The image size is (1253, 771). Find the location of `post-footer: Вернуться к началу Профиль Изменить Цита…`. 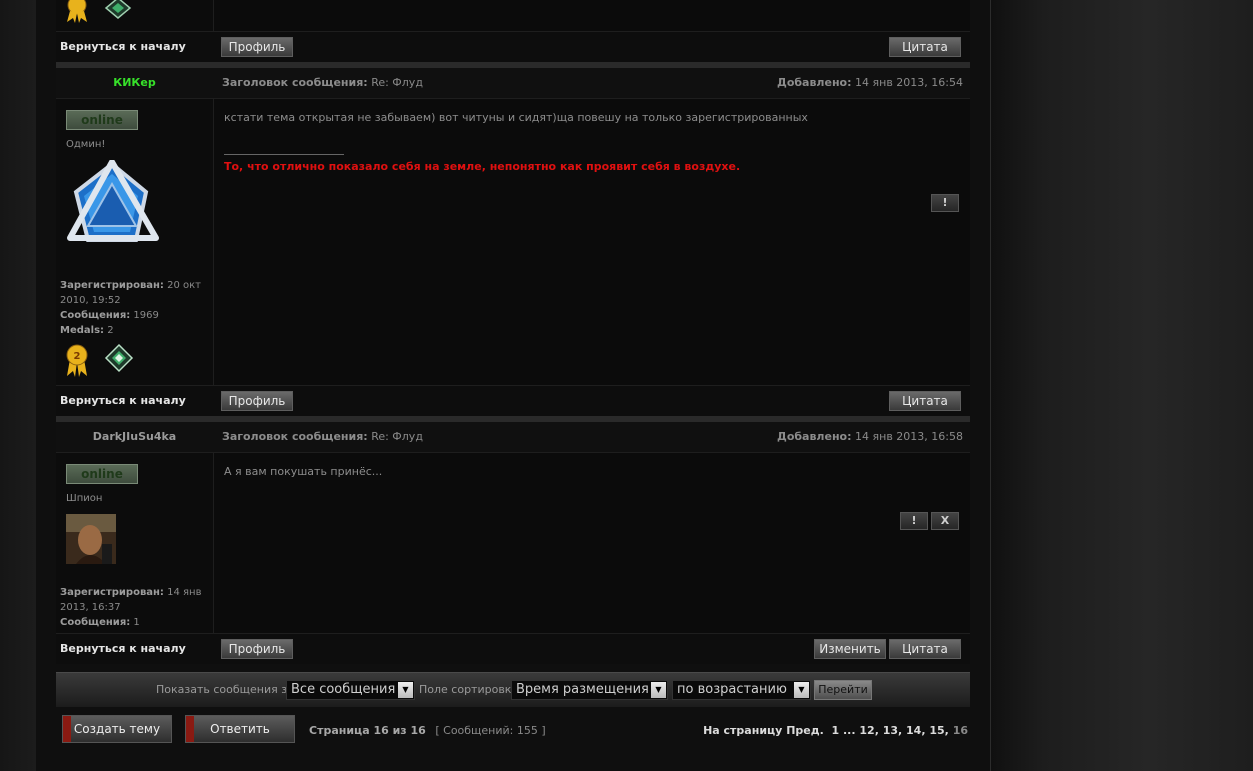

post-footer: Вернуться к началу Профиль Изменить Цита… is located at coordinates (513, 648).